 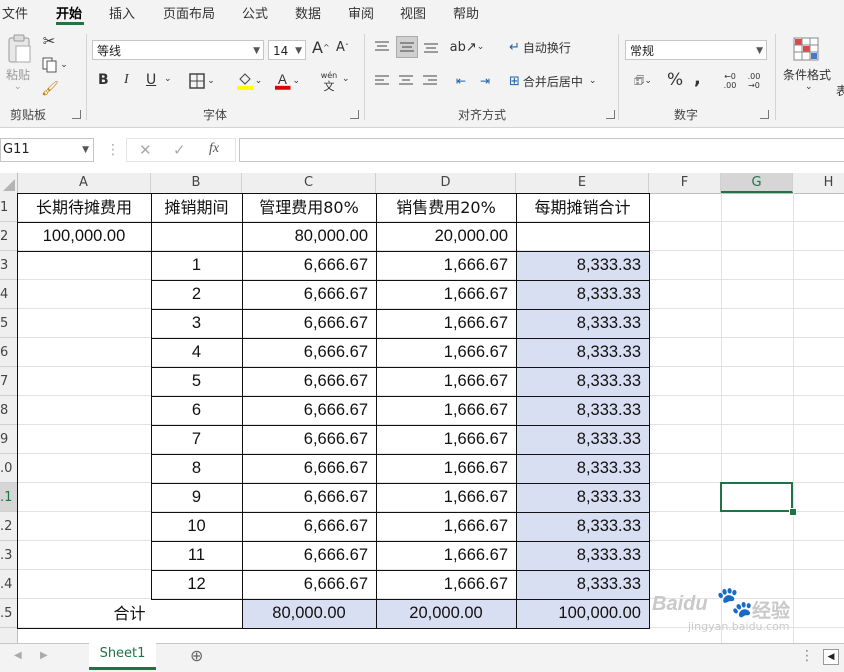 What do you see at coordinates (249, 81) in the screenshot?
I see `fill-color-button: ⌄` at bounding box center [249, 81].